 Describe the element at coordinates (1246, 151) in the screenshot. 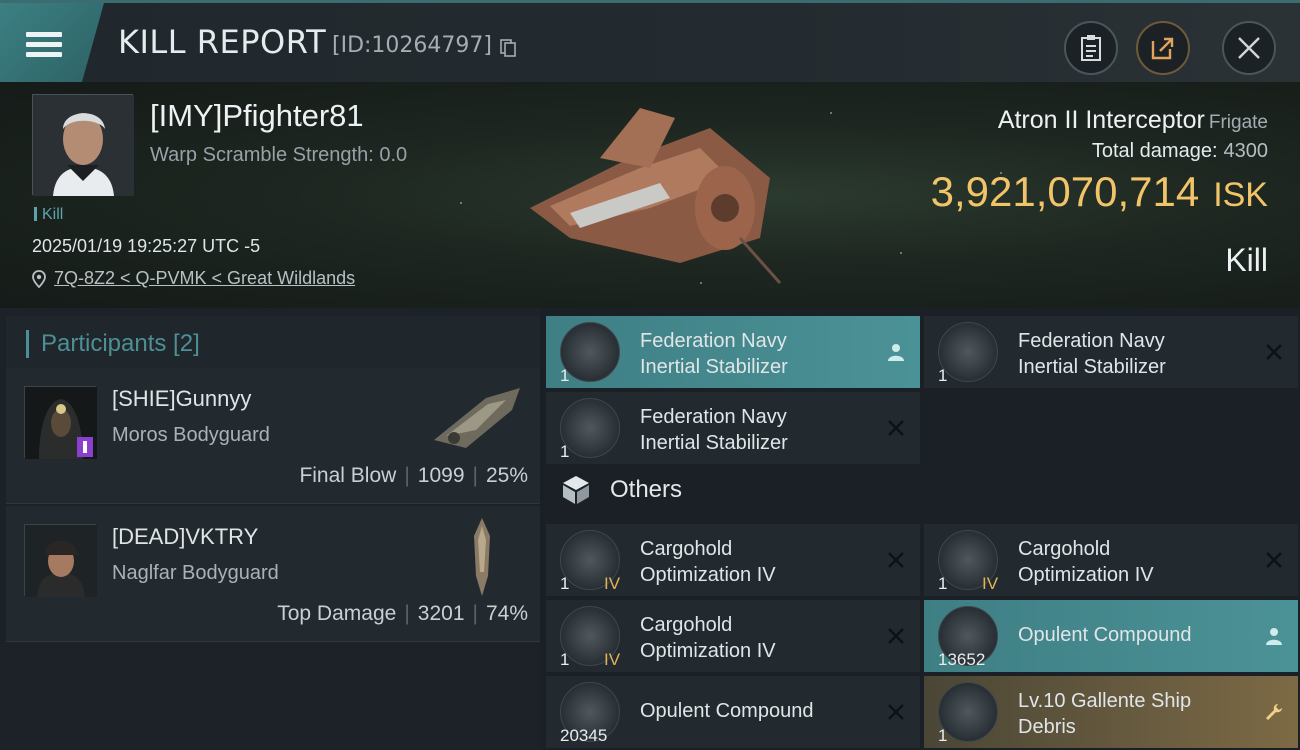

I see `total-damage-value: 4300` at that location.